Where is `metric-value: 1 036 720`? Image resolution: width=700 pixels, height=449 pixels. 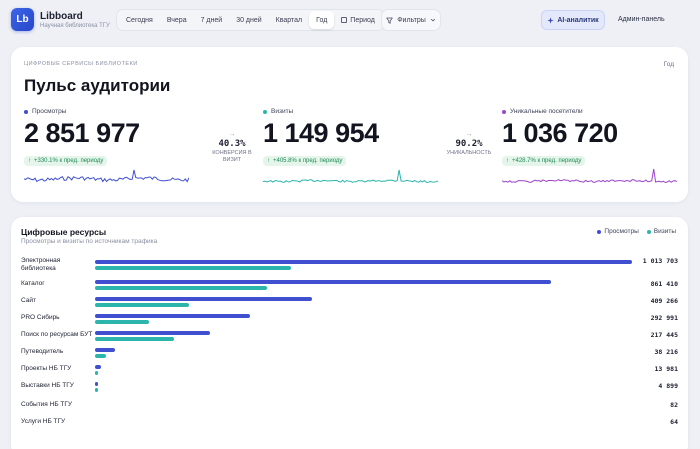
metric-value: 1 036 720 is located at coordinates (560, 133).